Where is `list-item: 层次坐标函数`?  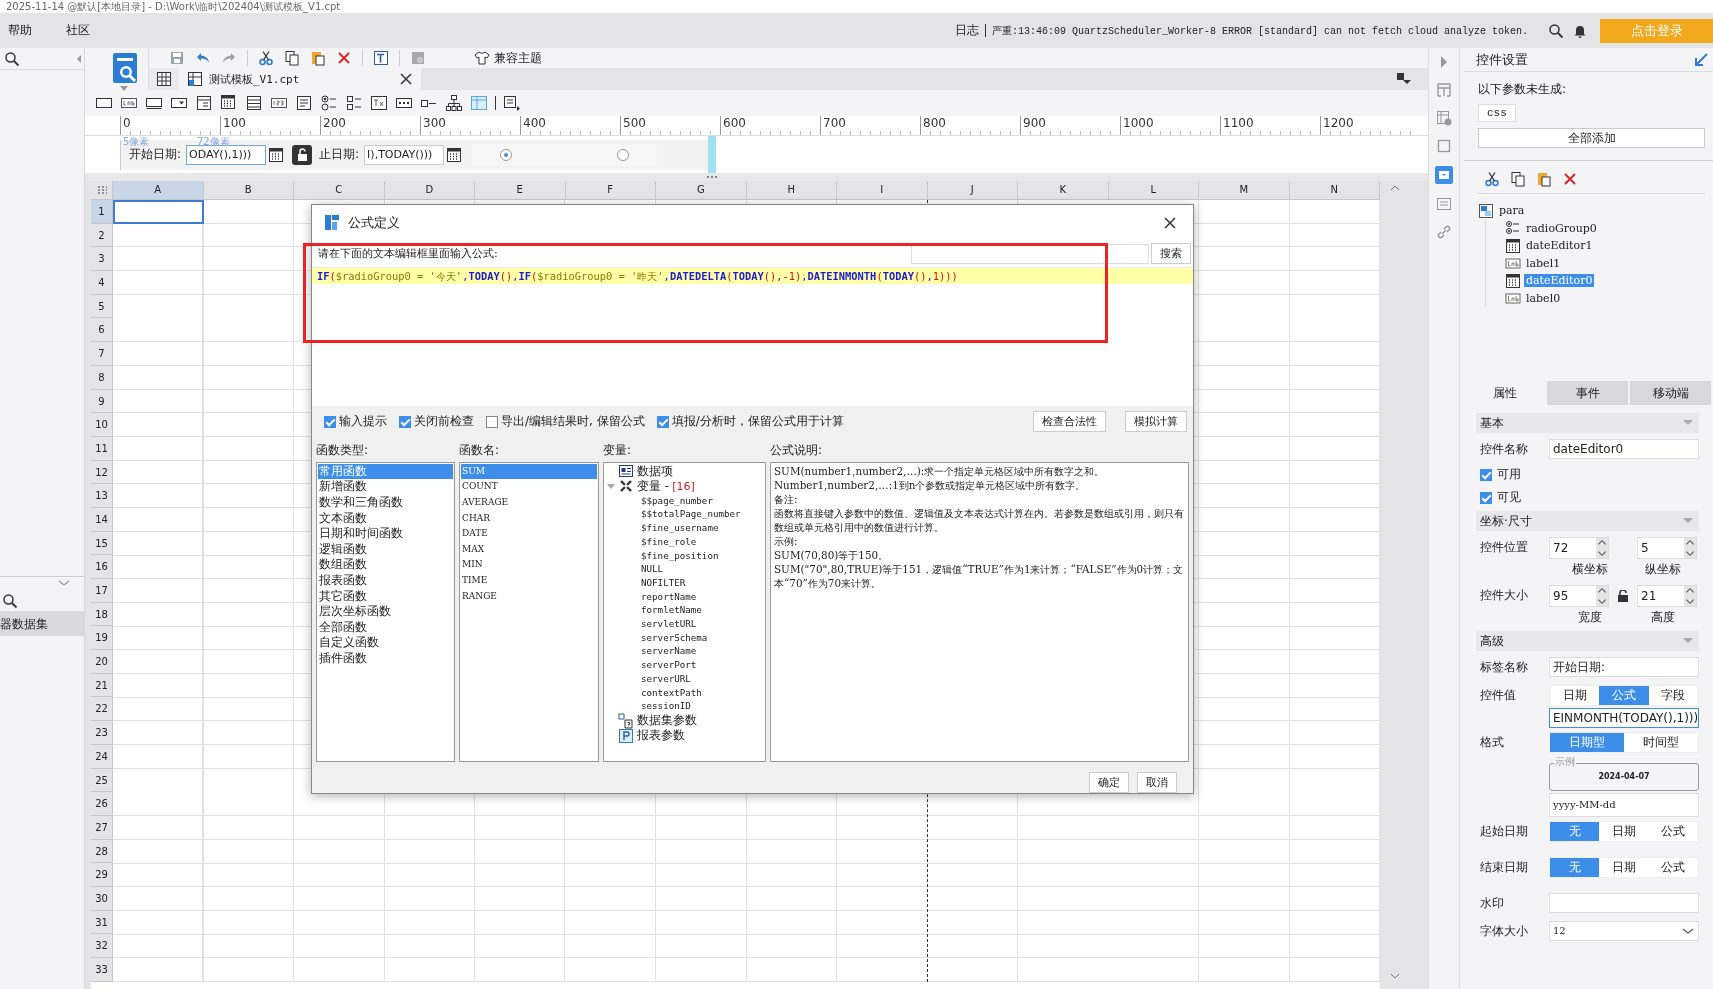
list-item: 层次坐标函数 is located at coordinates (385, 612).